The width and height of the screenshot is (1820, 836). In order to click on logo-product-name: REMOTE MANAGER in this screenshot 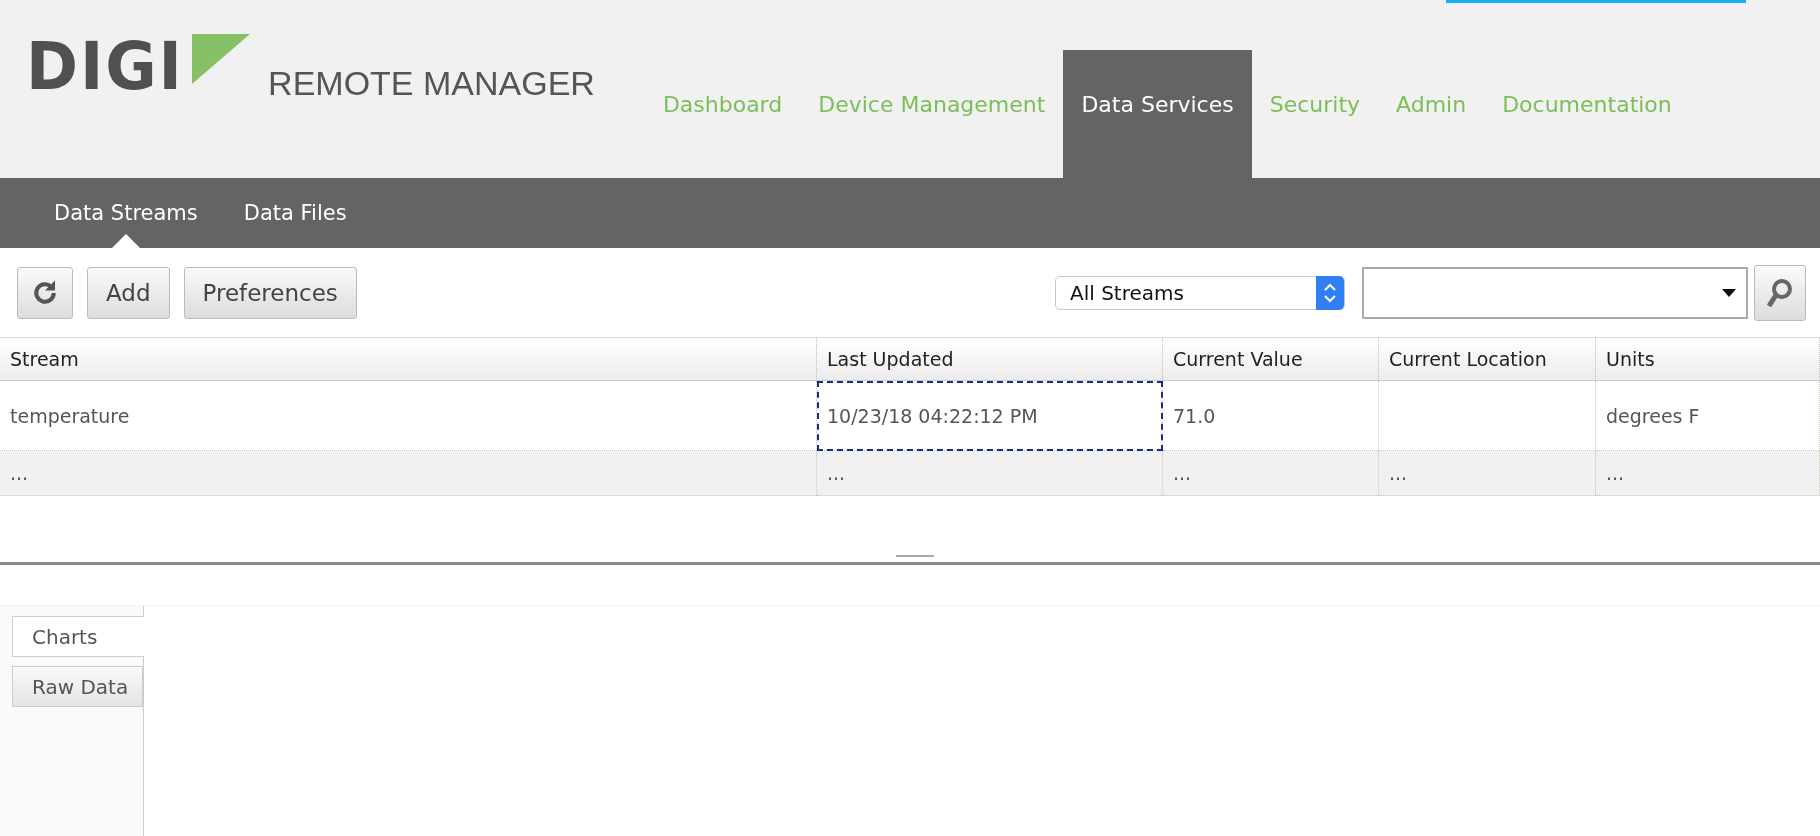, I will do `click(431, 83)`.